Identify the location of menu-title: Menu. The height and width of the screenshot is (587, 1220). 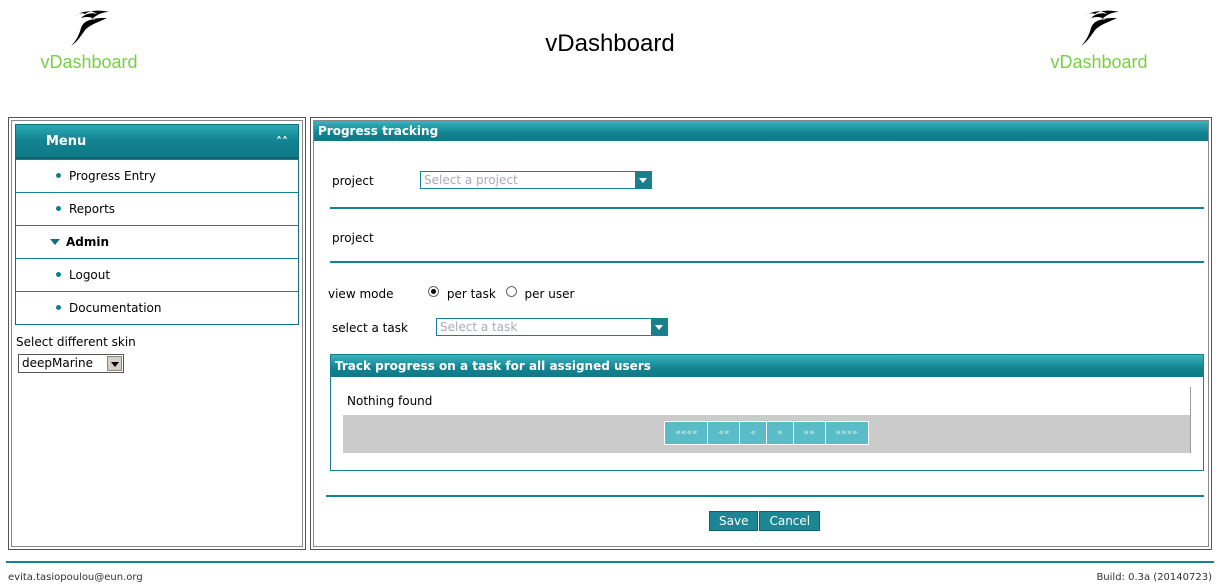
(66, 141).